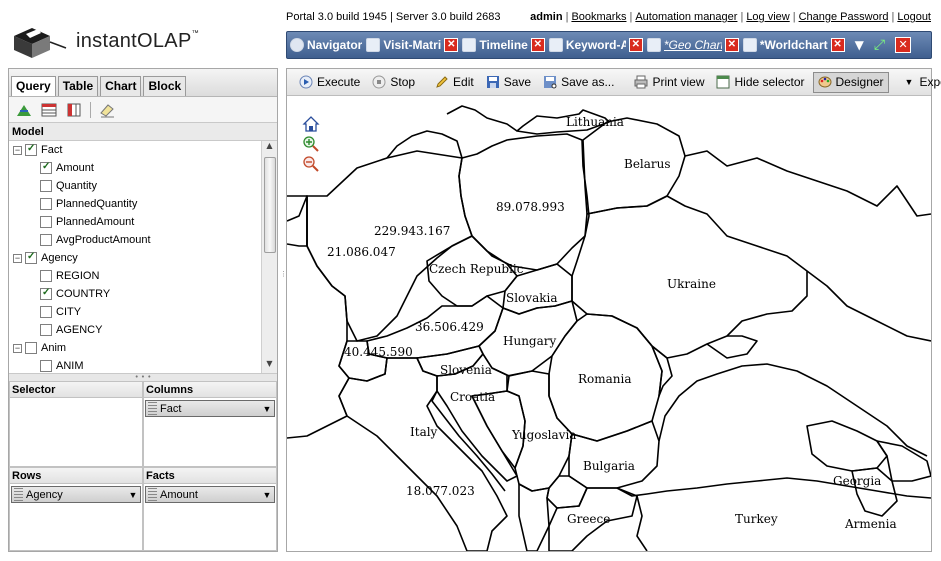  What do you see at coordinates (269, 148) in the screenshot?
I see `scroll-up-icon: ▲` at bounding box center [269, 148].